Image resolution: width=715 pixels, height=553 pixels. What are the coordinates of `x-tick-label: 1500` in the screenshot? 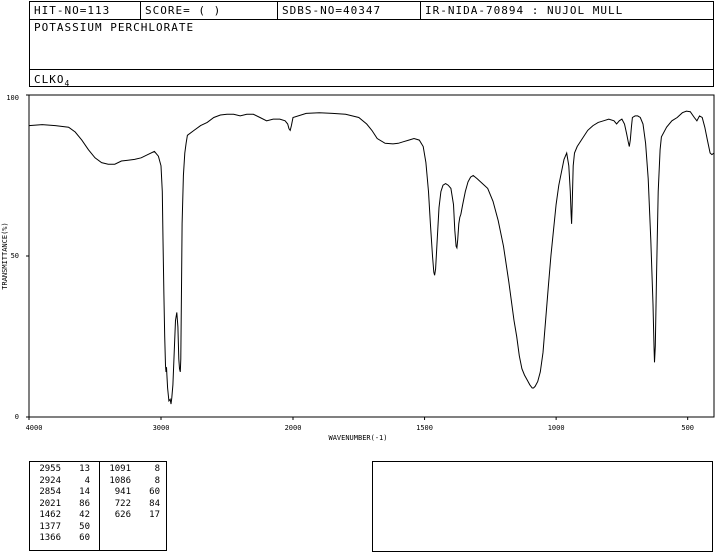 It's located at (424, 428).